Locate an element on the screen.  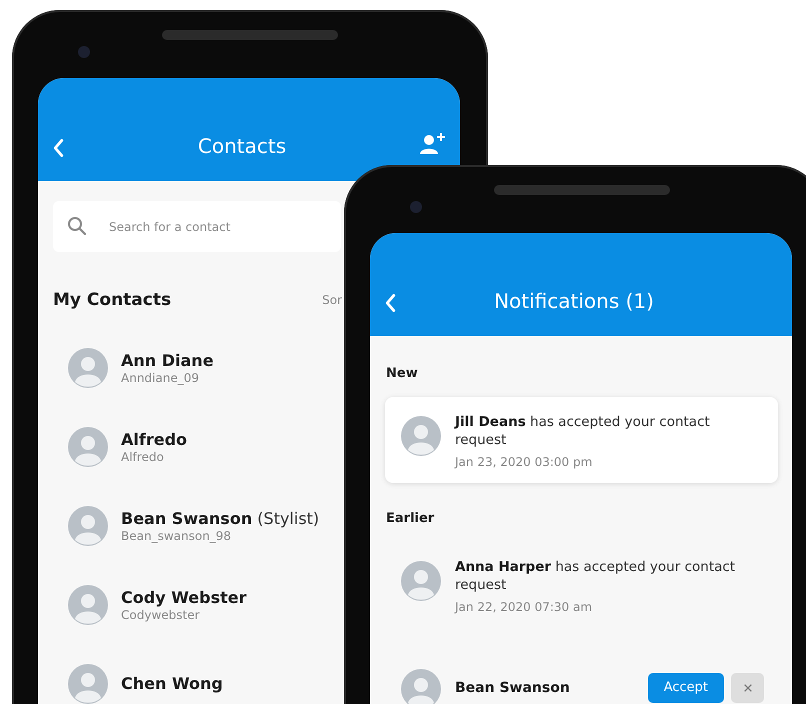
contact-username: Alfredo is located at coordinates (143, 457).